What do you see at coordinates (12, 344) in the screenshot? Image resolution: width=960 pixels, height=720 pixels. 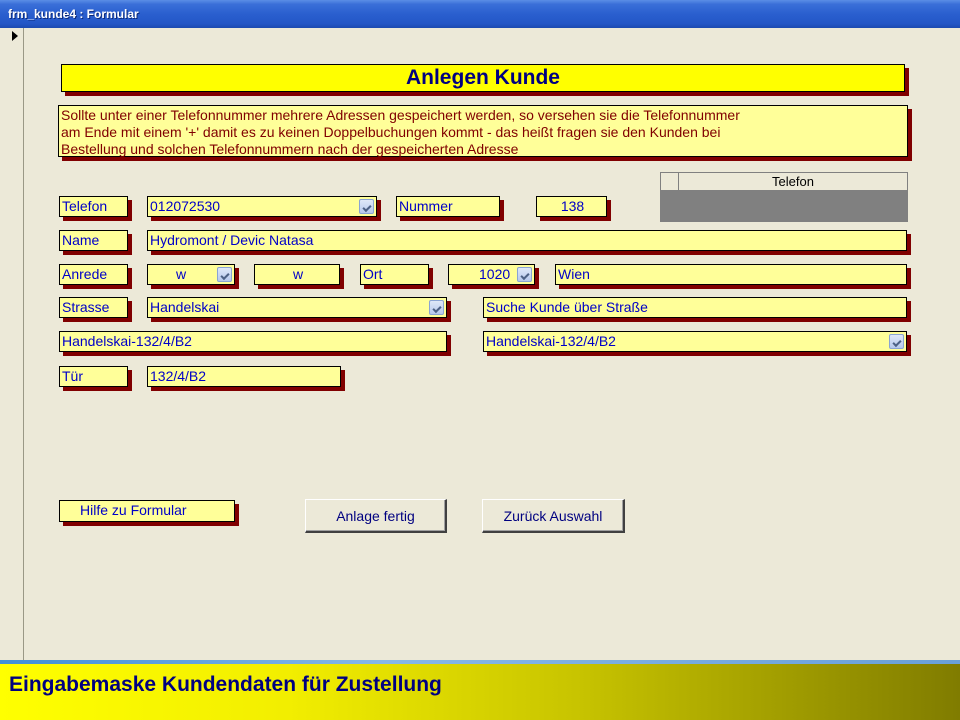 I see `record-selector` at bounding box center [12, 344].